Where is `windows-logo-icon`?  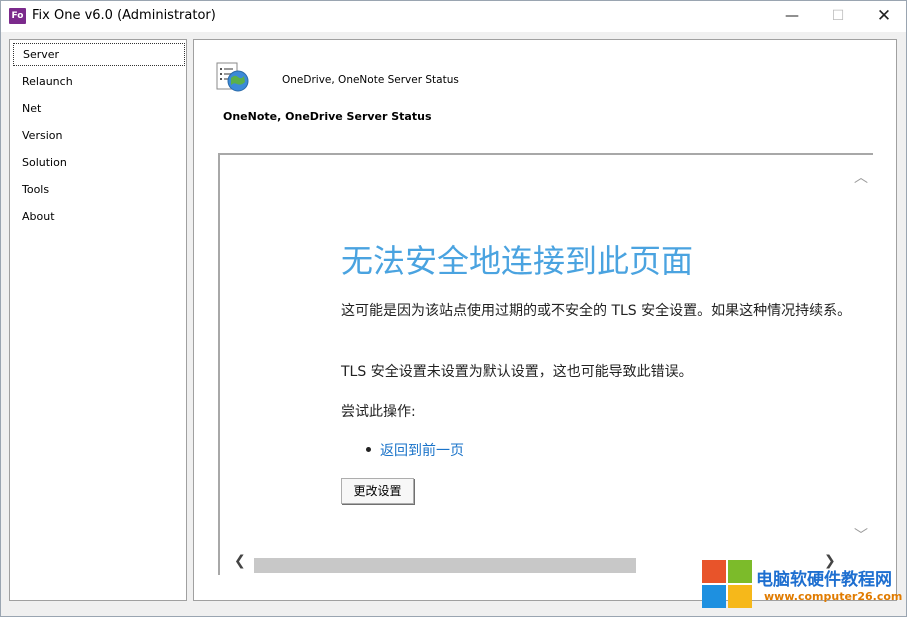 windows-logo-icon is located at coordinates (728, 585).